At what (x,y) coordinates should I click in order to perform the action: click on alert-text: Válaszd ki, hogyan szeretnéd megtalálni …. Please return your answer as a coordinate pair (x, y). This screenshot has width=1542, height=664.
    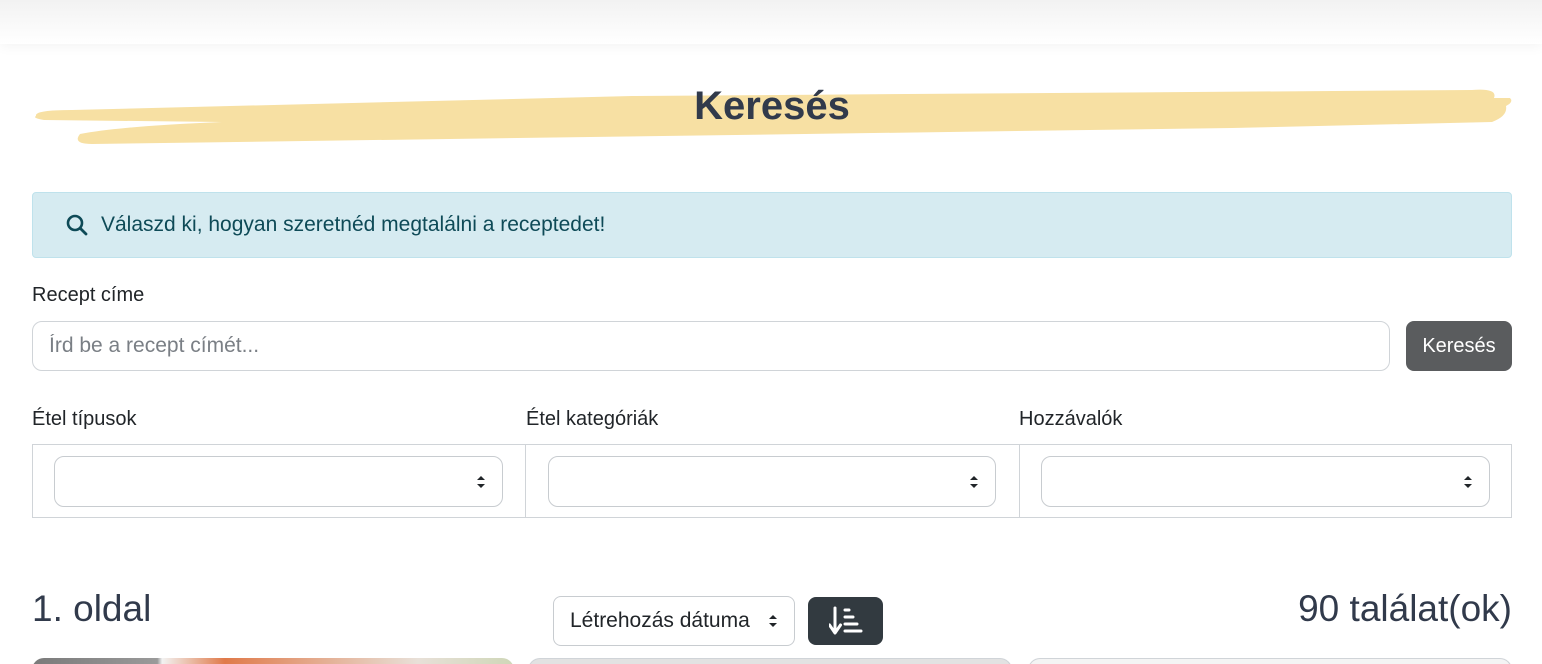
    Looking at the image, I should click on (353, 224).